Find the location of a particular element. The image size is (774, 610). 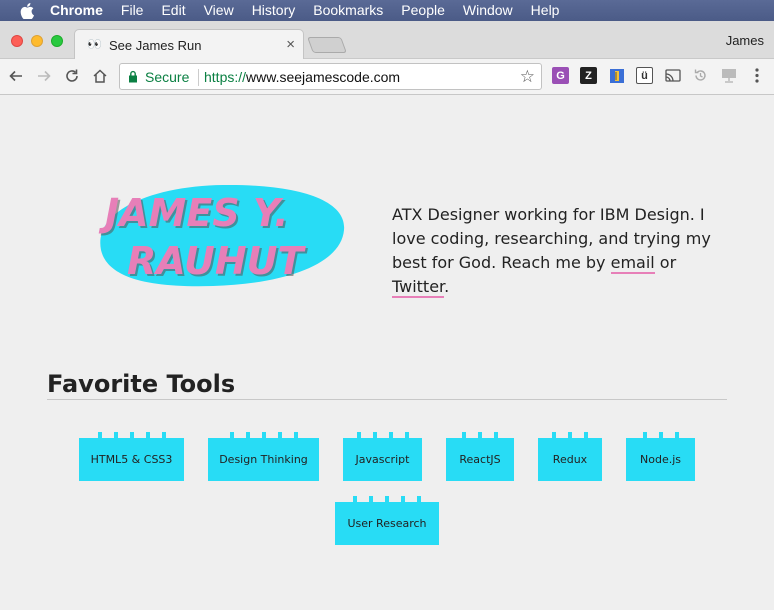

tool-design-thinking: Design Thinking is located at coordinates (263, 456).